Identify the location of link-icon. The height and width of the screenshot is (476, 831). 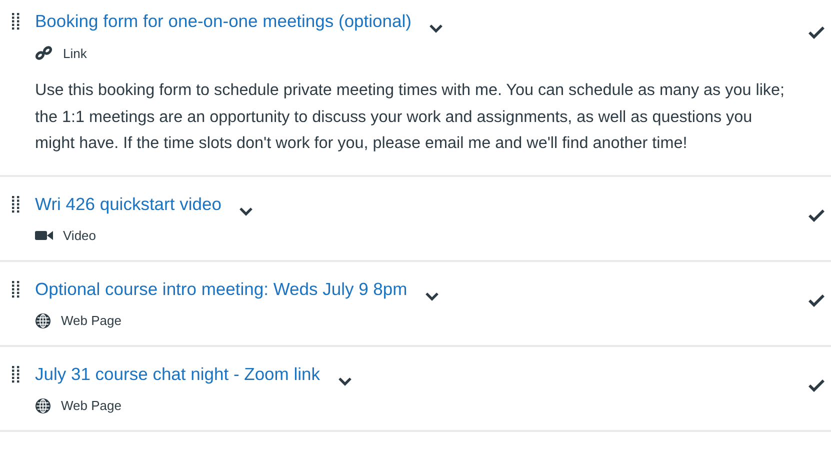
(44, 53).